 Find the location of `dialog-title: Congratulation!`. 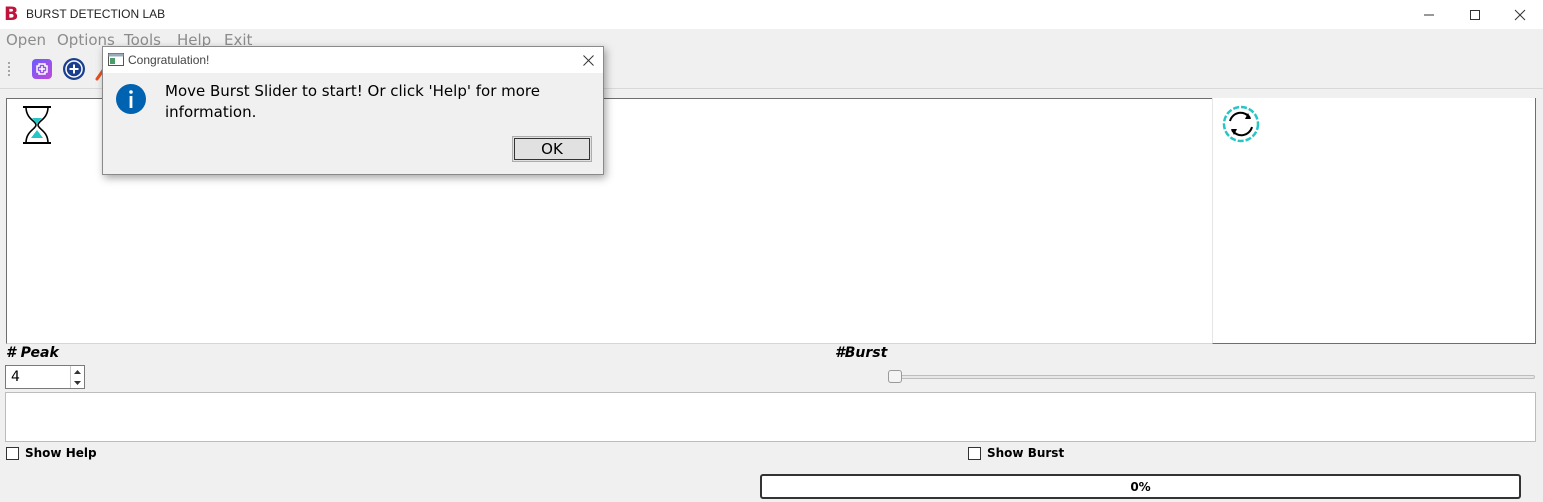

dialog-title: Congratulation! is located at coordinates (169, 60).